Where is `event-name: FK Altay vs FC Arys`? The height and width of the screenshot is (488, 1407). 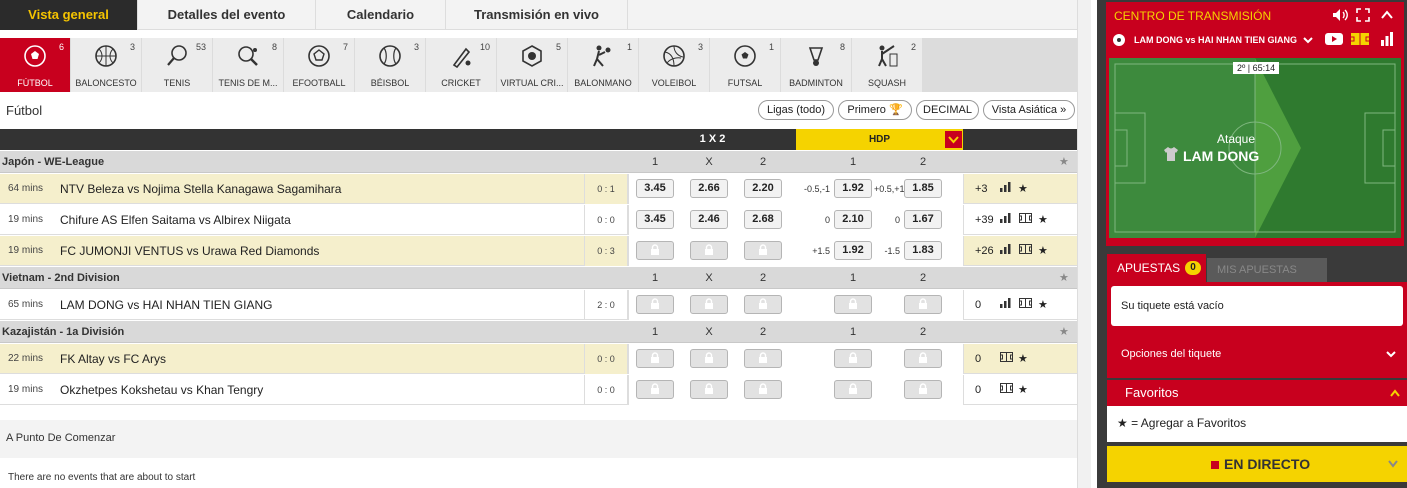 event-name: FK Altay vs FC Arys is located at coordinates (113, 359).